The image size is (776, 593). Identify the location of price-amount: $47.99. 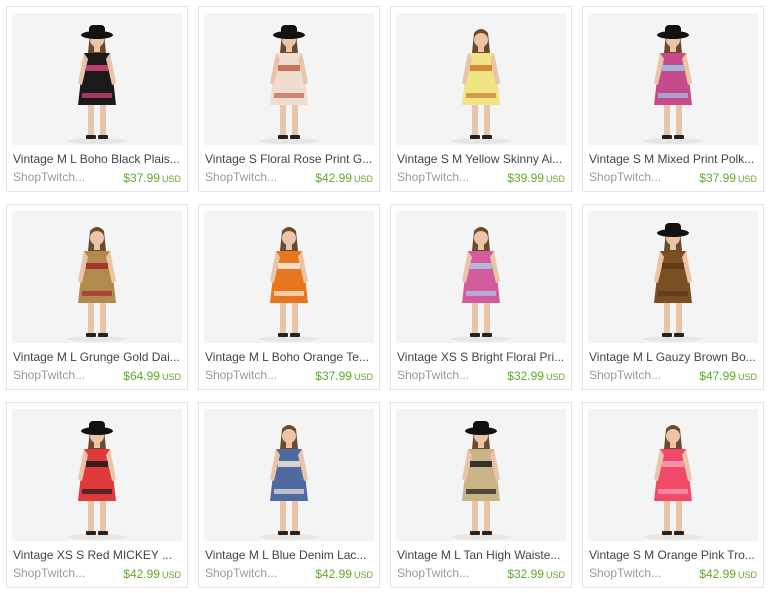
(717, 376).